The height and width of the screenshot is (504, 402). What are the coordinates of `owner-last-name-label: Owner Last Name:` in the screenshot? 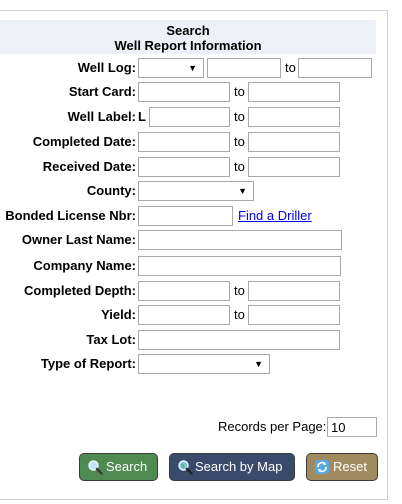 It's located at (78, 239).